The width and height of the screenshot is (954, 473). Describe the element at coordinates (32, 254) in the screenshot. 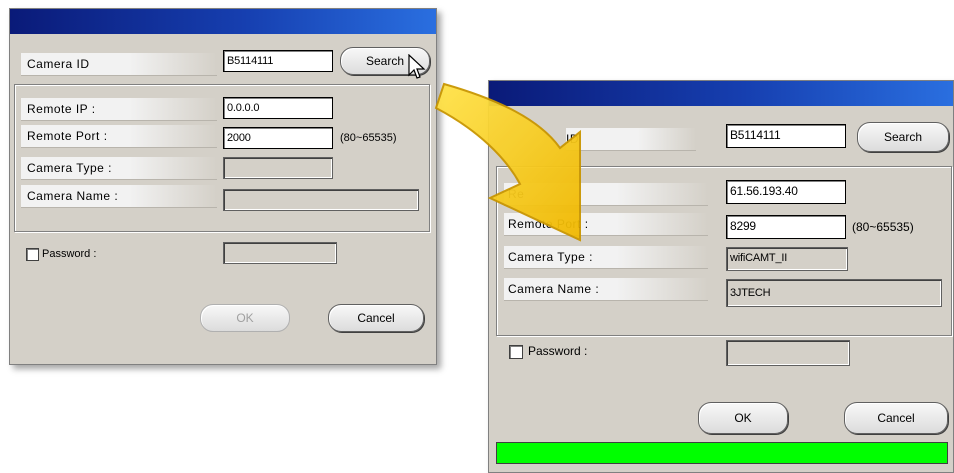

I see `password-checkbox` at that location.